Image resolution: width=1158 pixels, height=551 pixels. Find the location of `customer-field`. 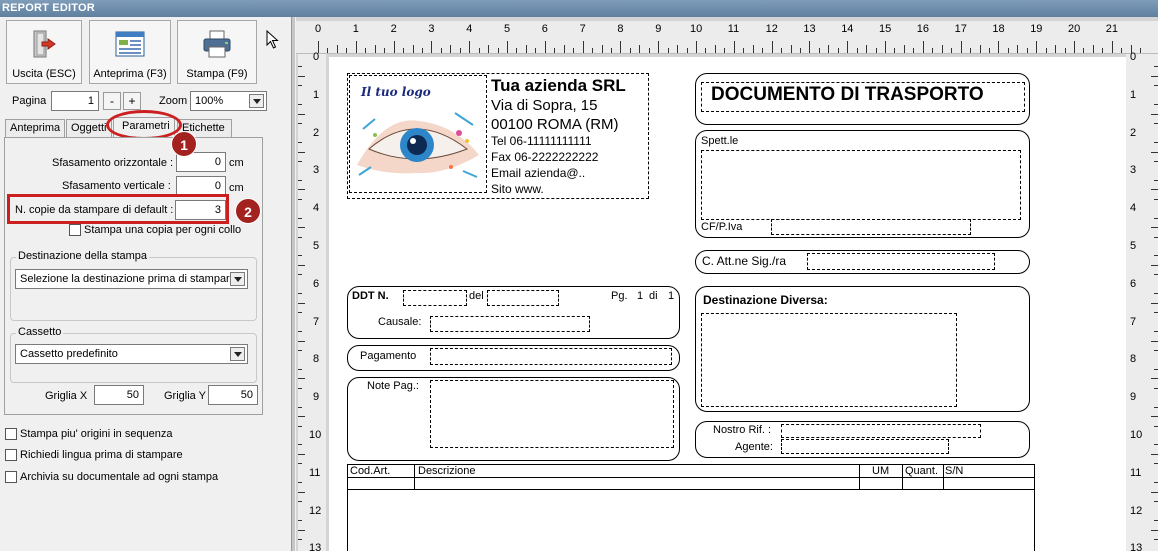

customer-field is located at coordinates (861, 185).